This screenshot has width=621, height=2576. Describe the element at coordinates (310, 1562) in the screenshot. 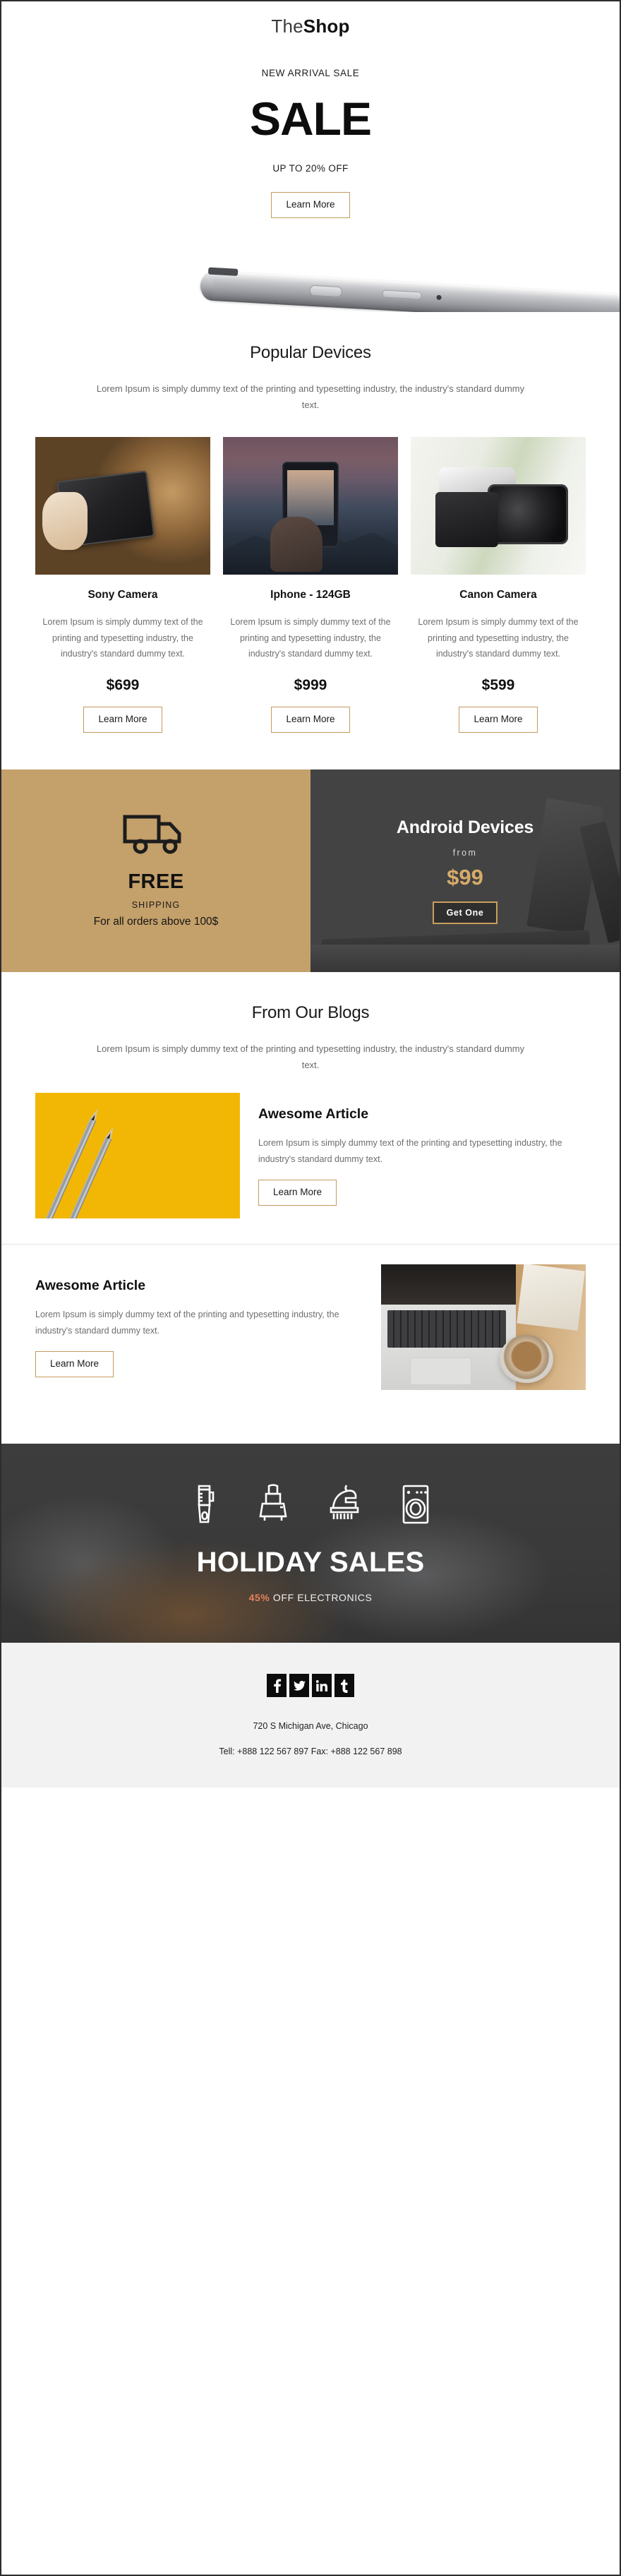

I see `holiday-sales-title: HOLIDAY SALES` at that location.